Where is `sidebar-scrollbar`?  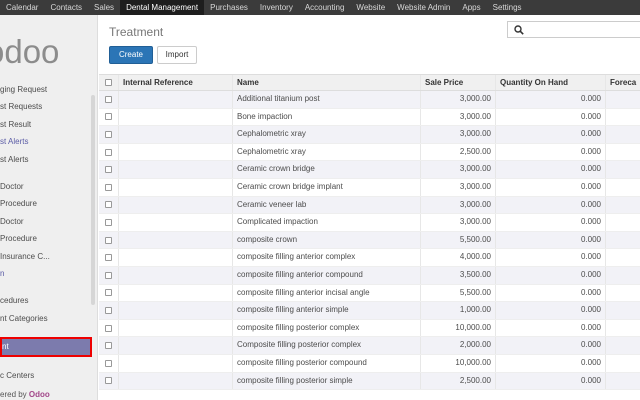
sidebar-scrollbar is located at coordinates (93, 200).